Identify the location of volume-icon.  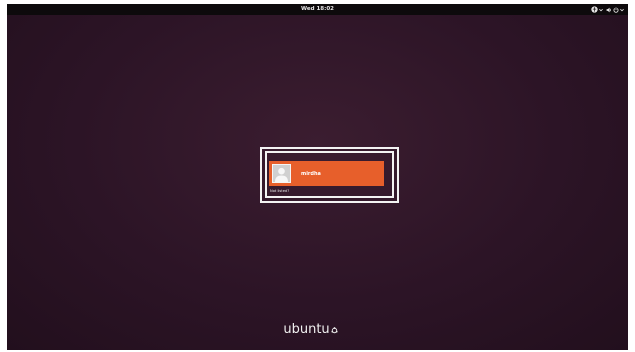
(608, 9).